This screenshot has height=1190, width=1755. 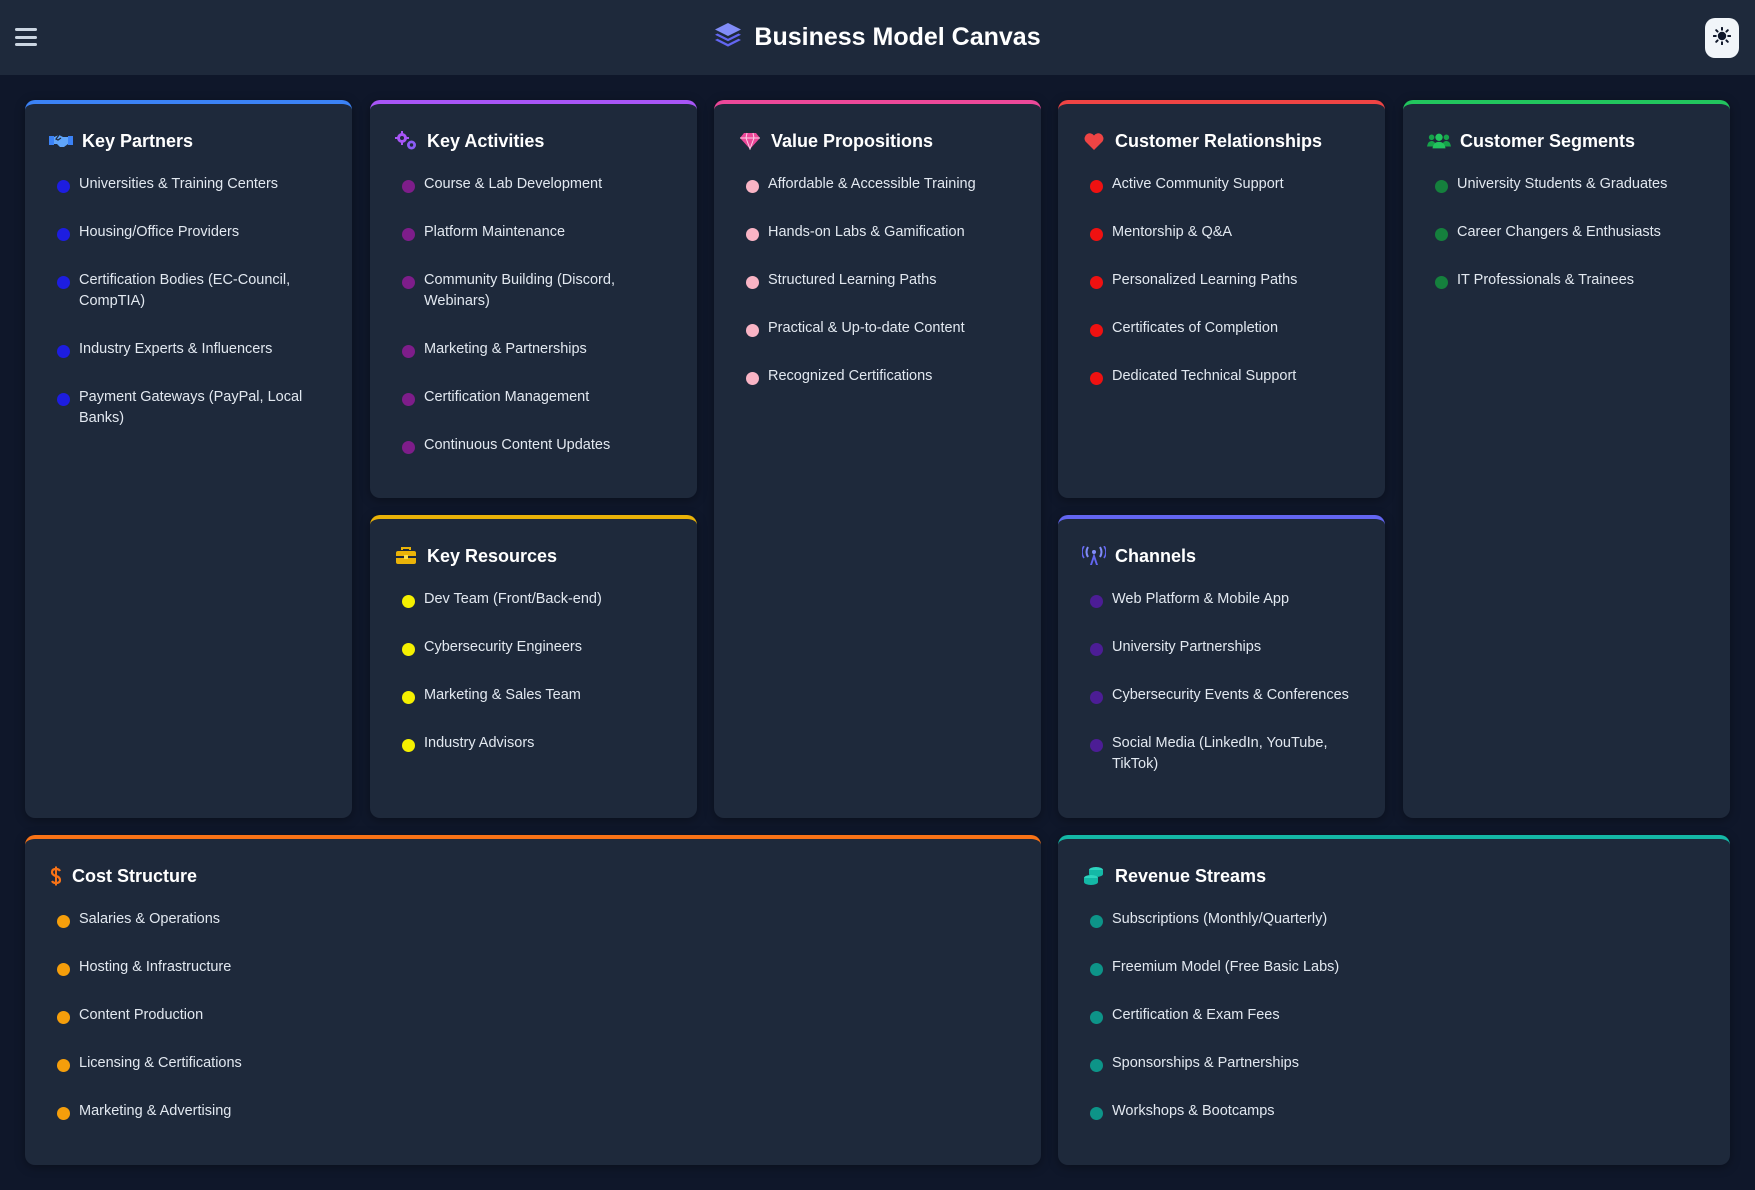 I want to click on list-item-label: Affordable & Accessible Training, so click(x=872, y=184).